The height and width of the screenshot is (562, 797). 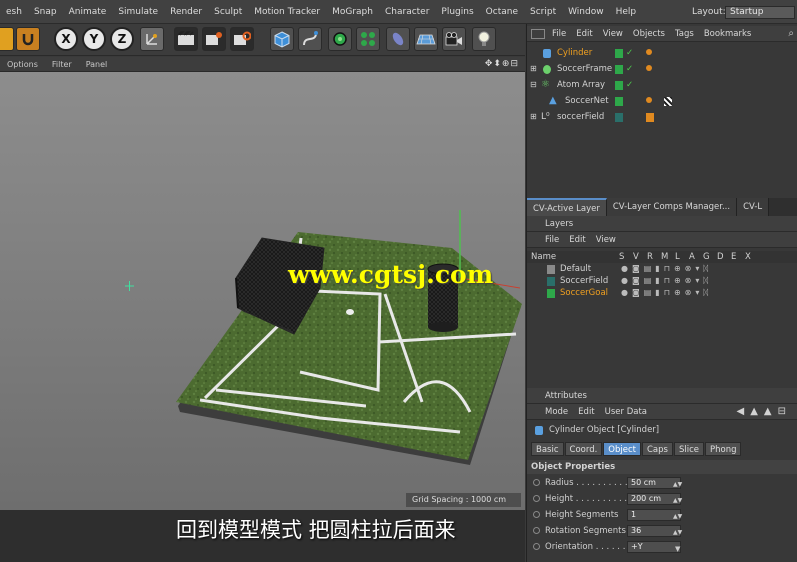 What do you see at coordinates (352, 12) in the screenshot?
I see `menu-mograph: MoGraph` at bounding box center [352, 12].